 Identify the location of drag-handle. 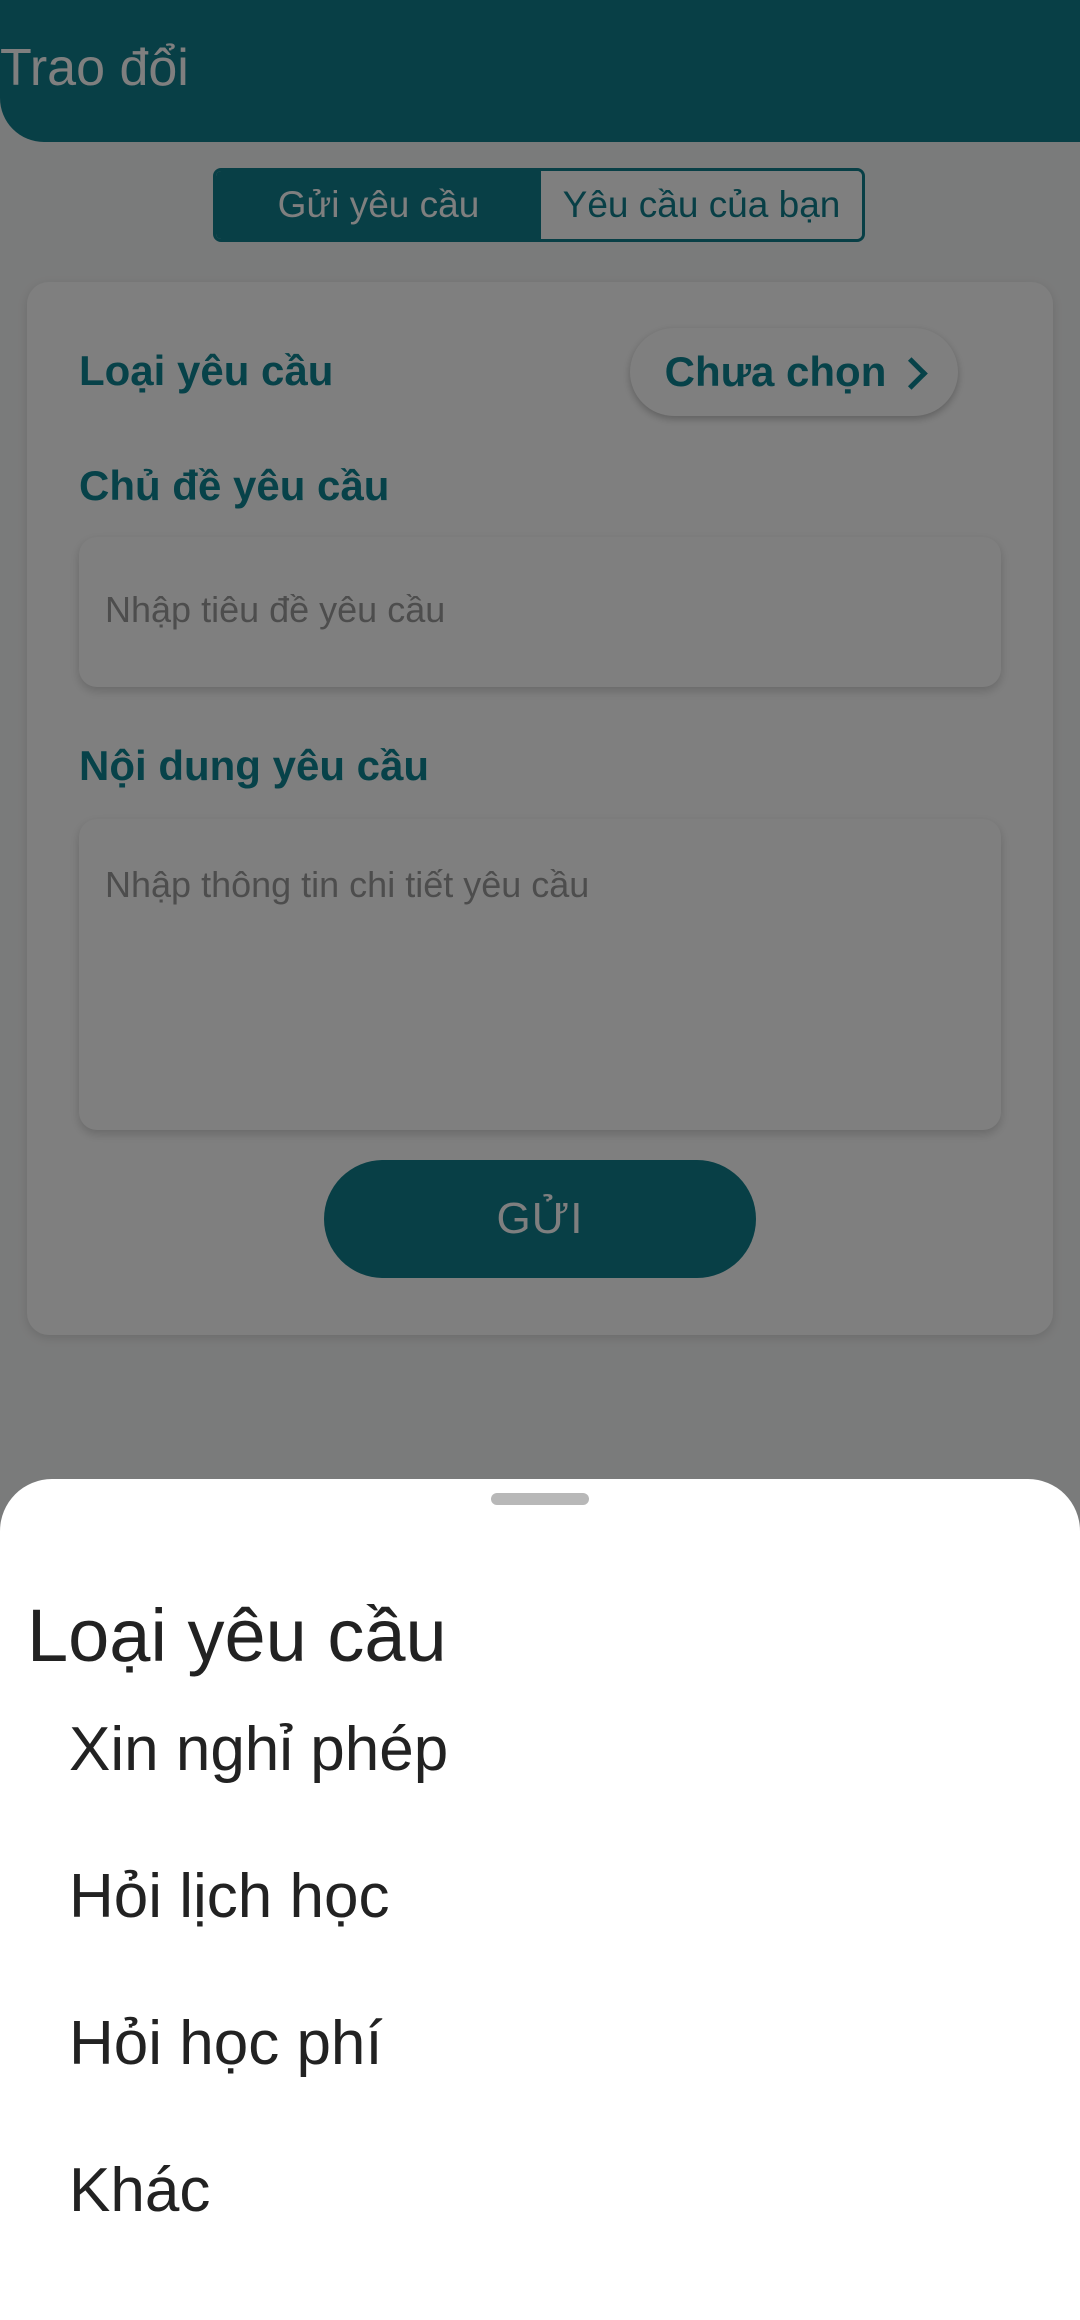
(540, 1499).